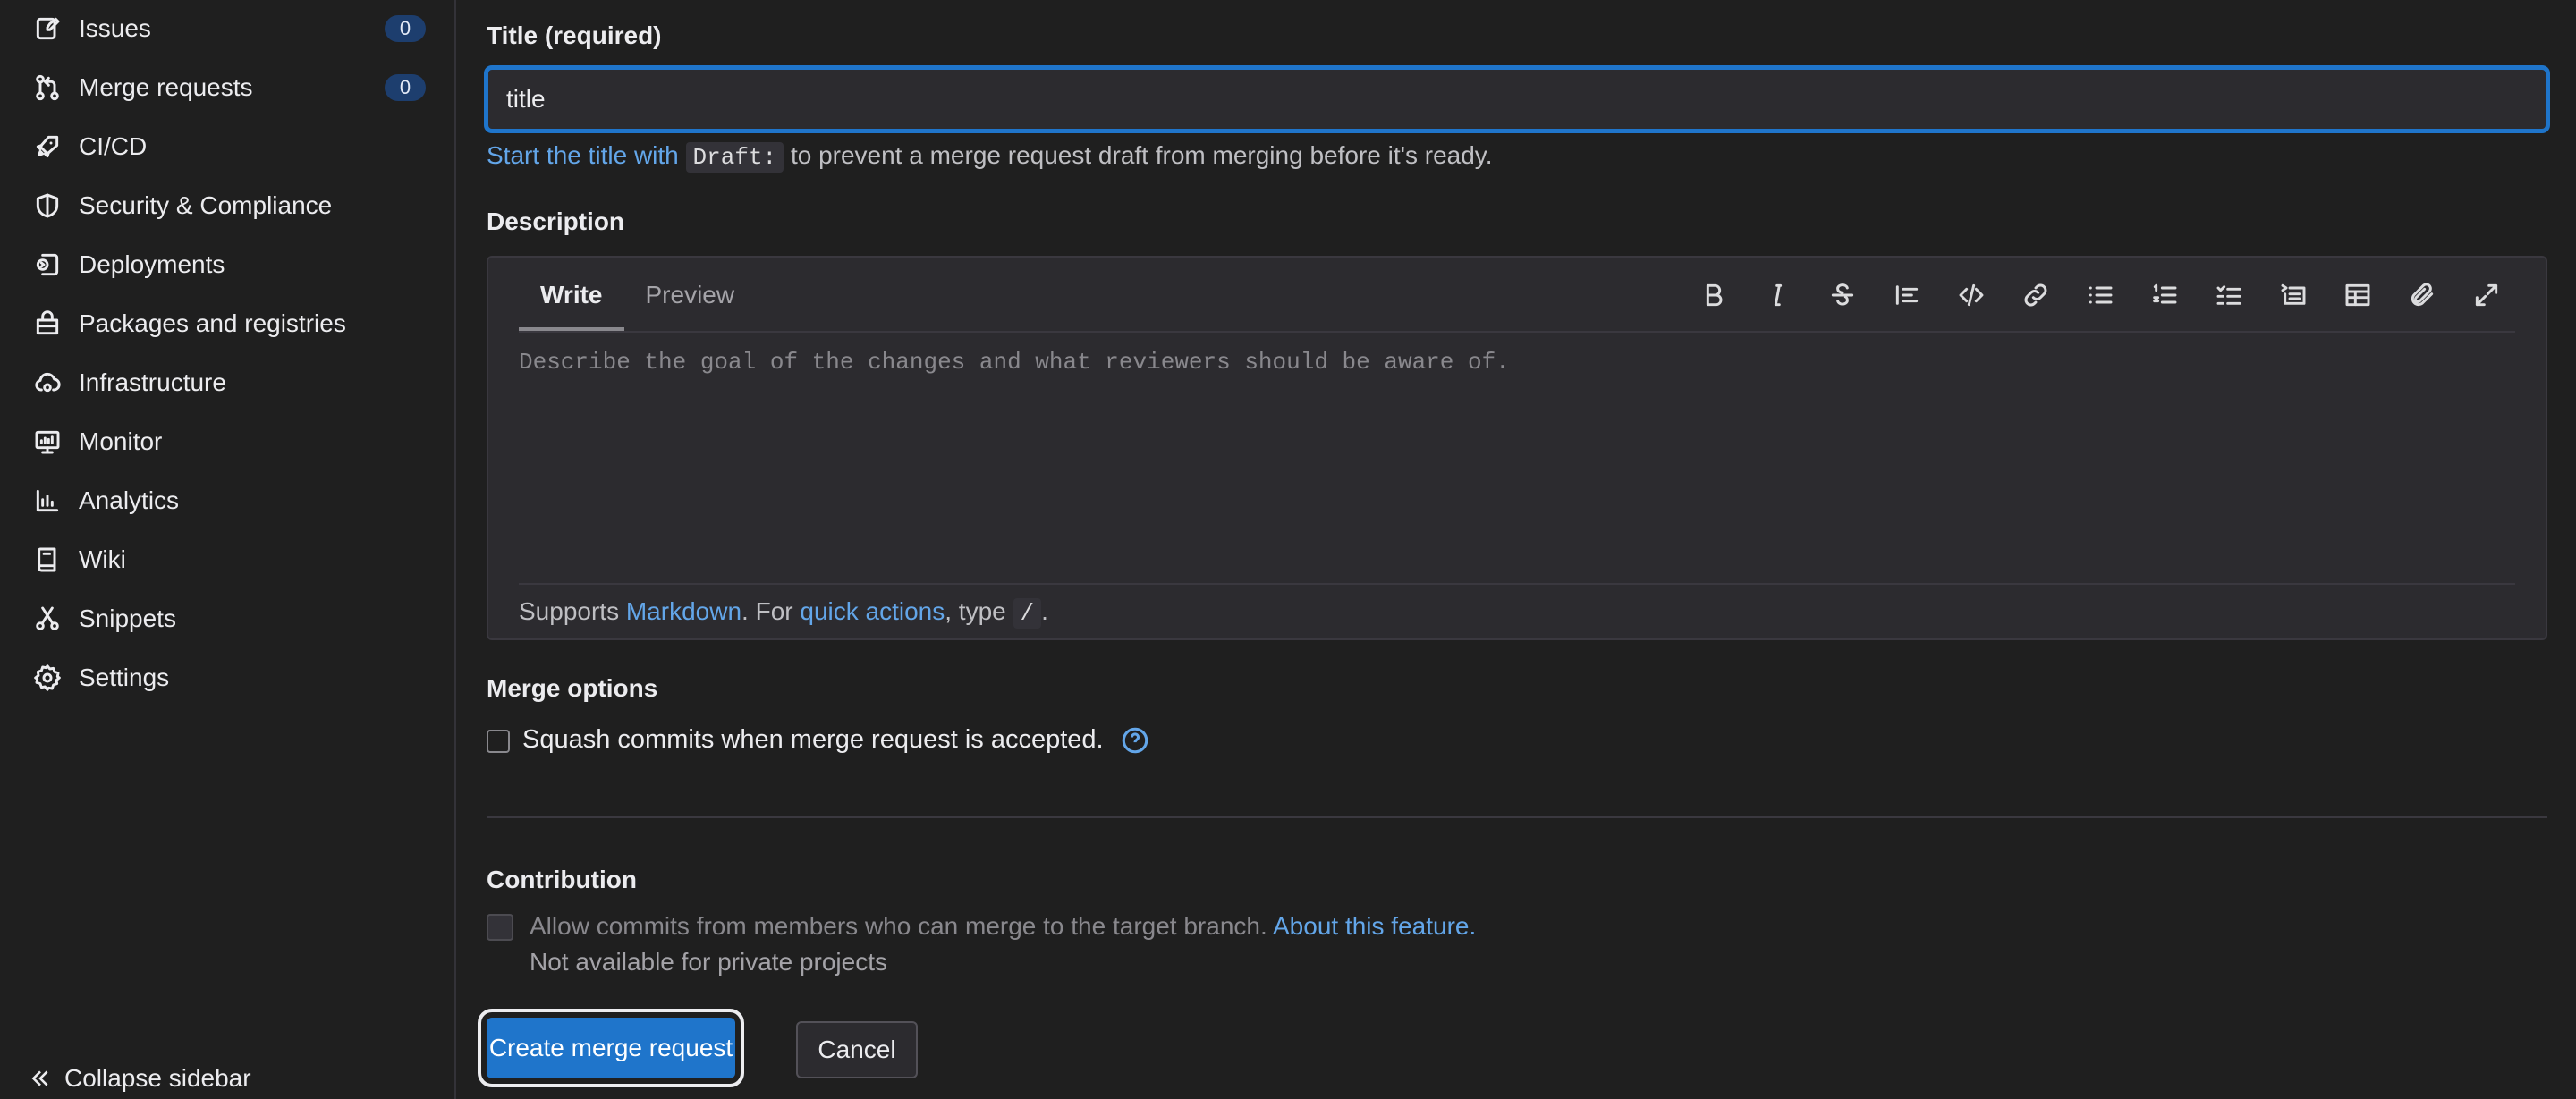 The image size is (2576, 1099). I want to click on help-icon, so click(1135, 740).